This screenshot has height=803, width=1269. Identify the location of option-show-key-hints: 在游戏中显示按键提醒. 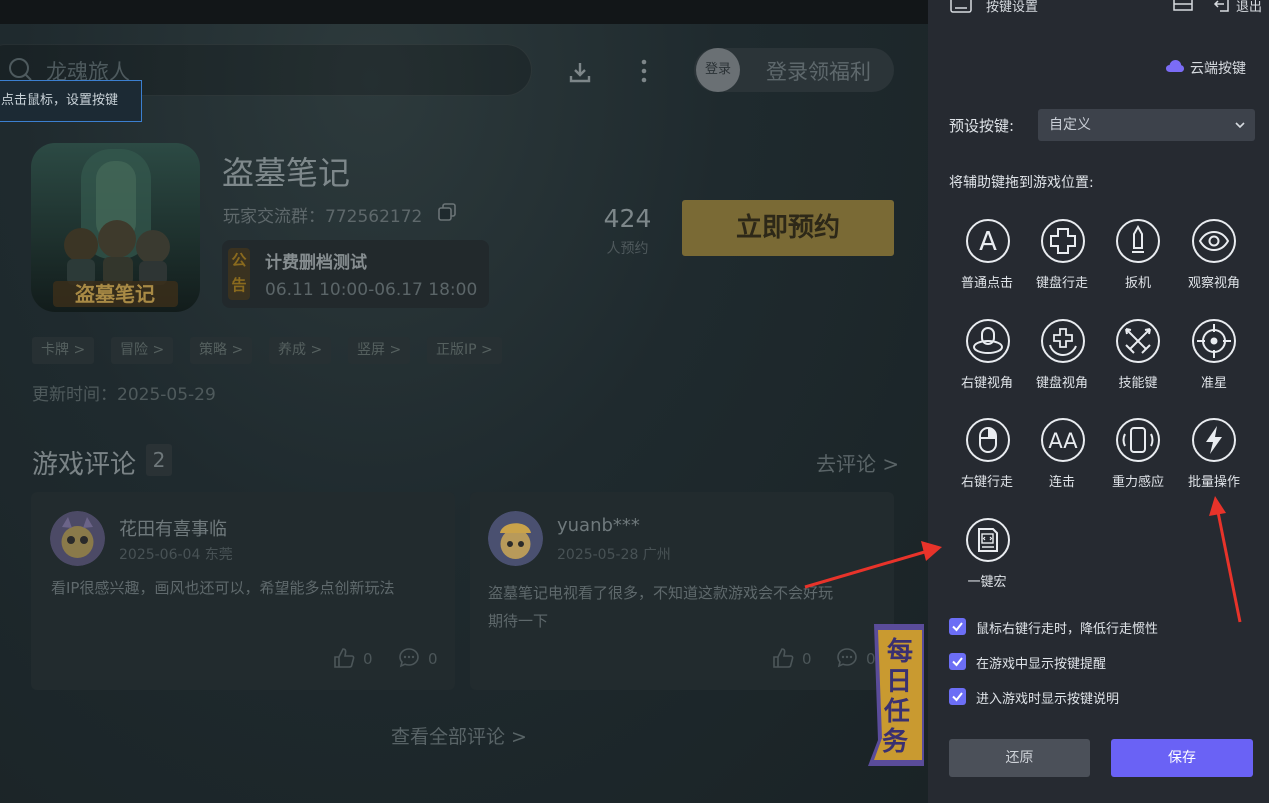
(1041, 662).